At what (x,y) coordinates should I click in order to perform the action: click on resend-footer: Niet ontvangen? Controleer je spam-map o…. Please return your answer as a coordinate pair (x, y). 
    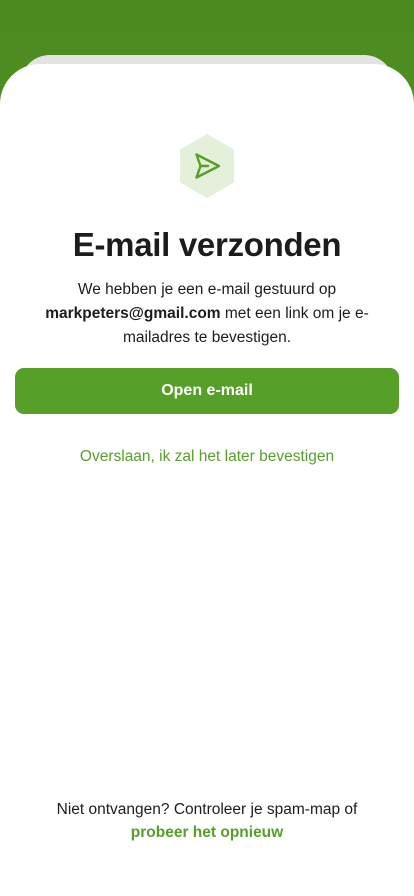
    Looking at the image, I should click on (207, 821).